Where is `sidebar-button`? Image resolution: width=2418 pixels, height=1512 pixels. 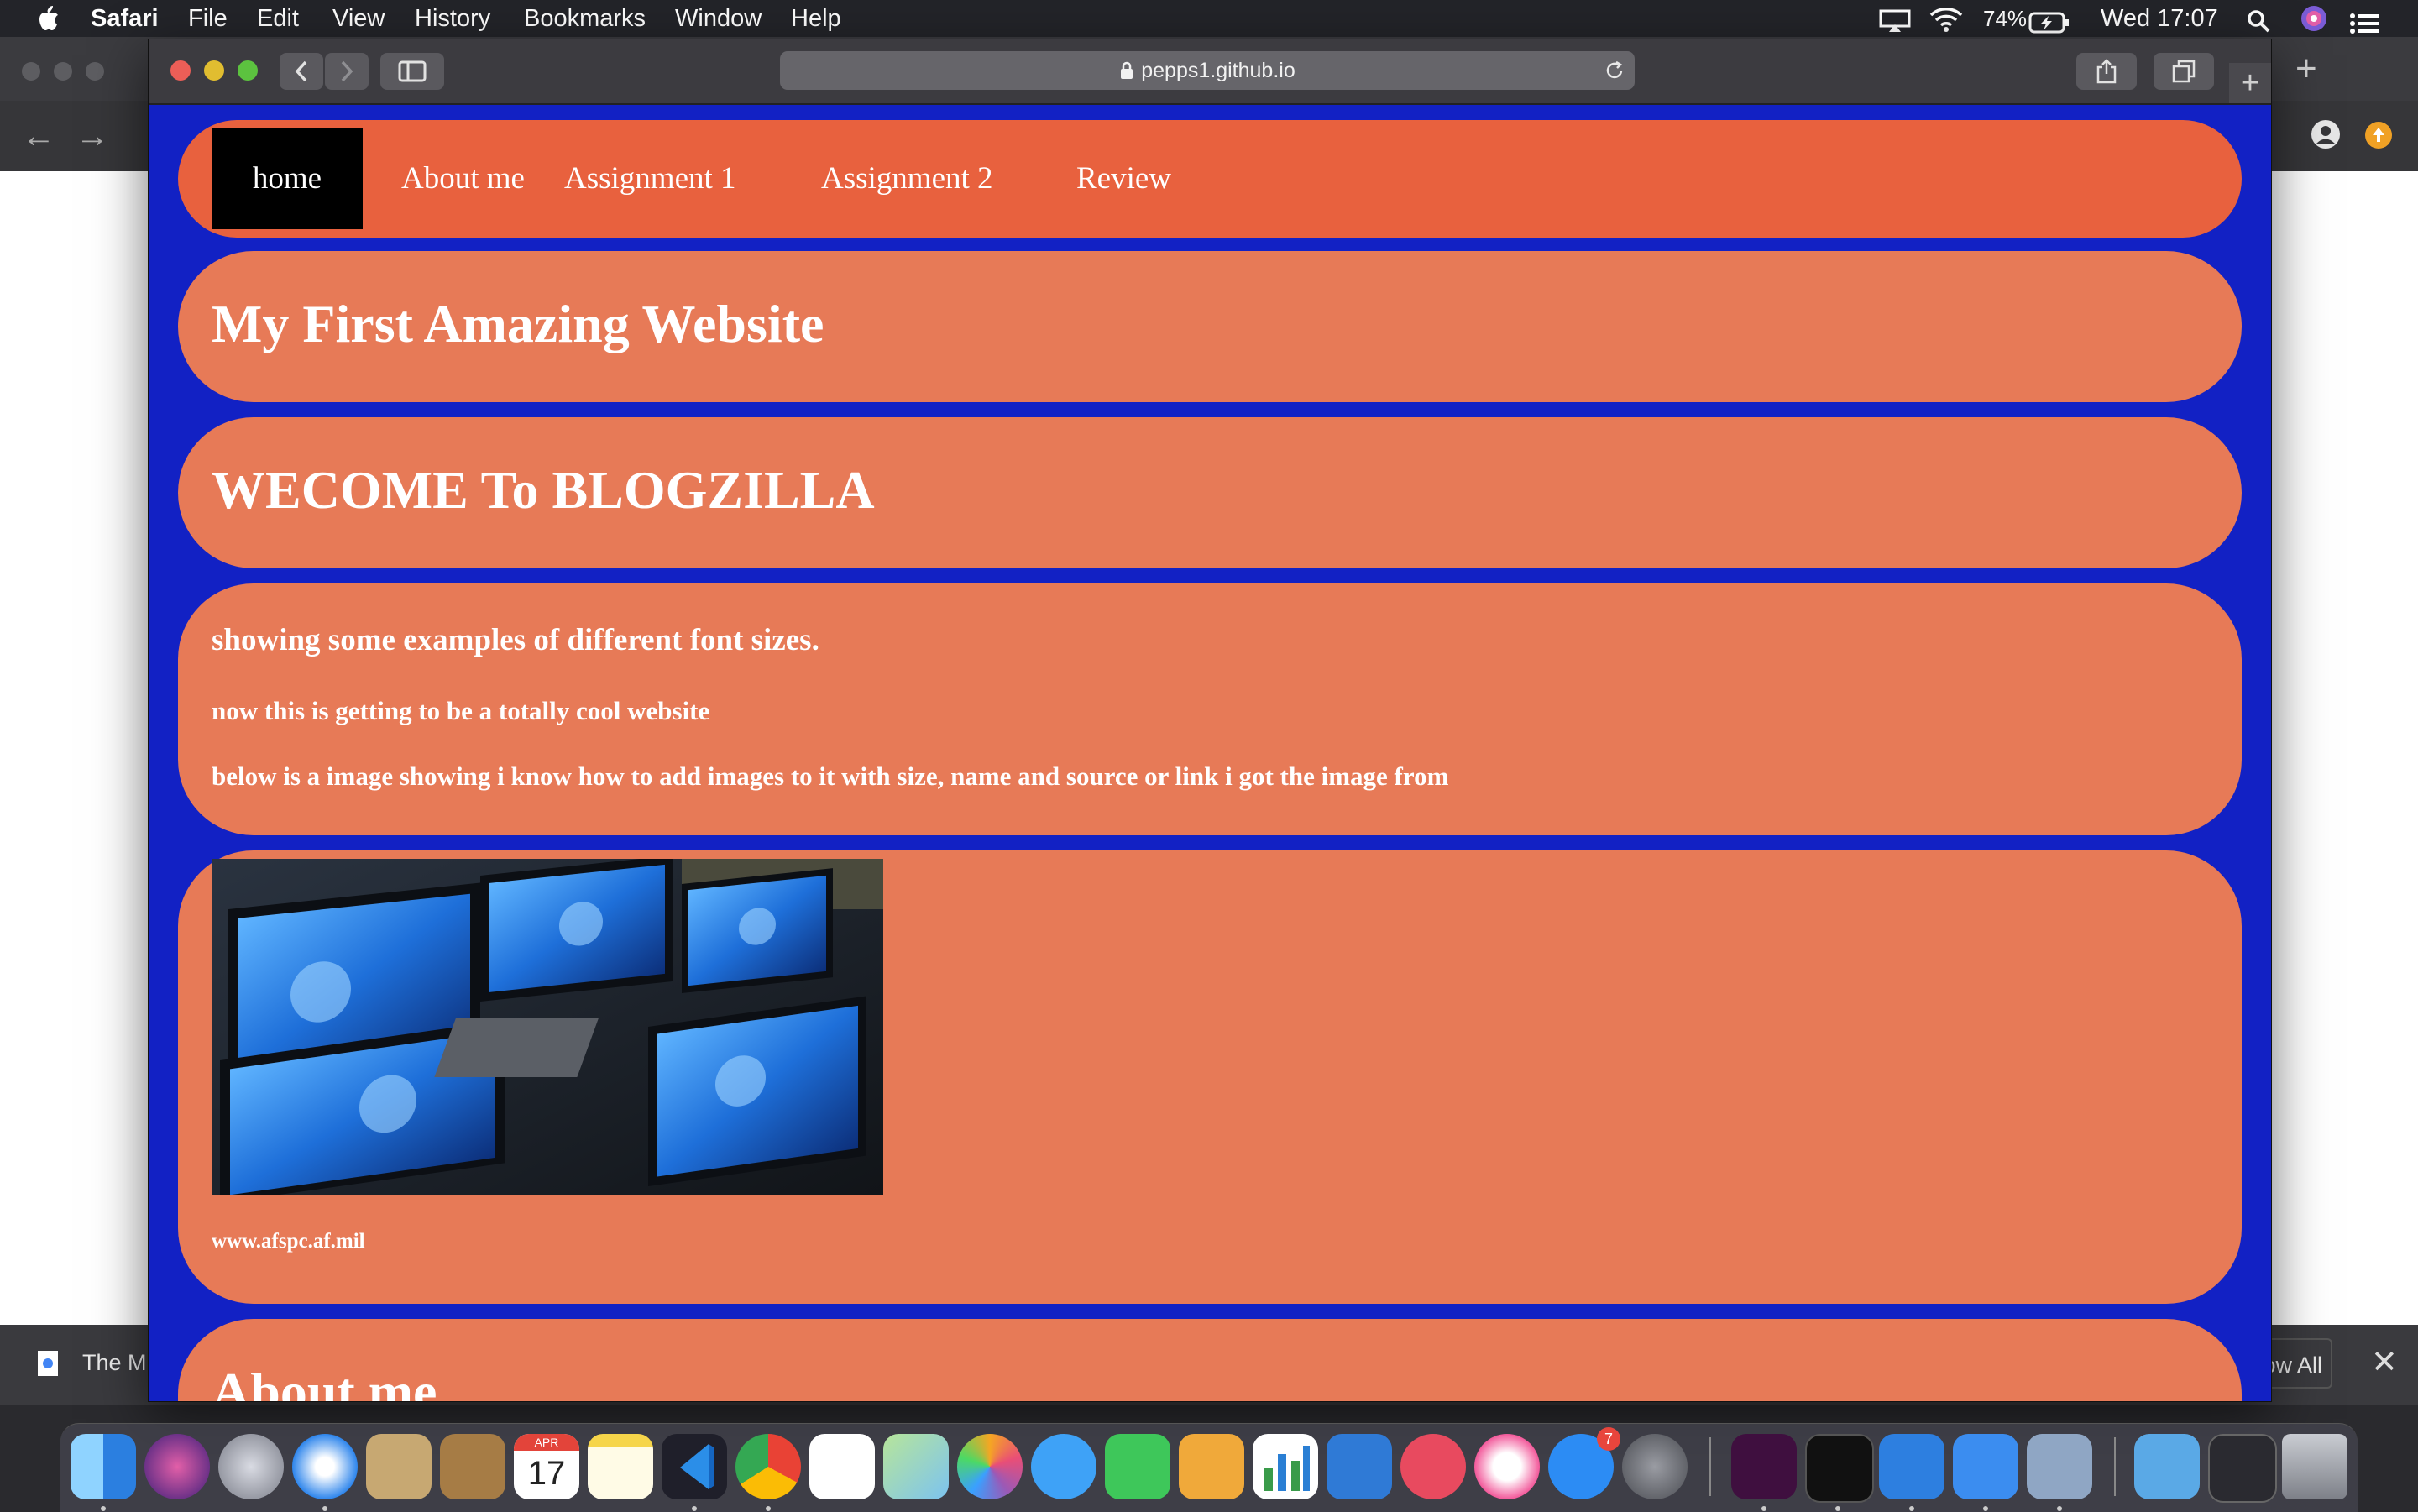
sidebar-button is located at coordinates (412, 71).